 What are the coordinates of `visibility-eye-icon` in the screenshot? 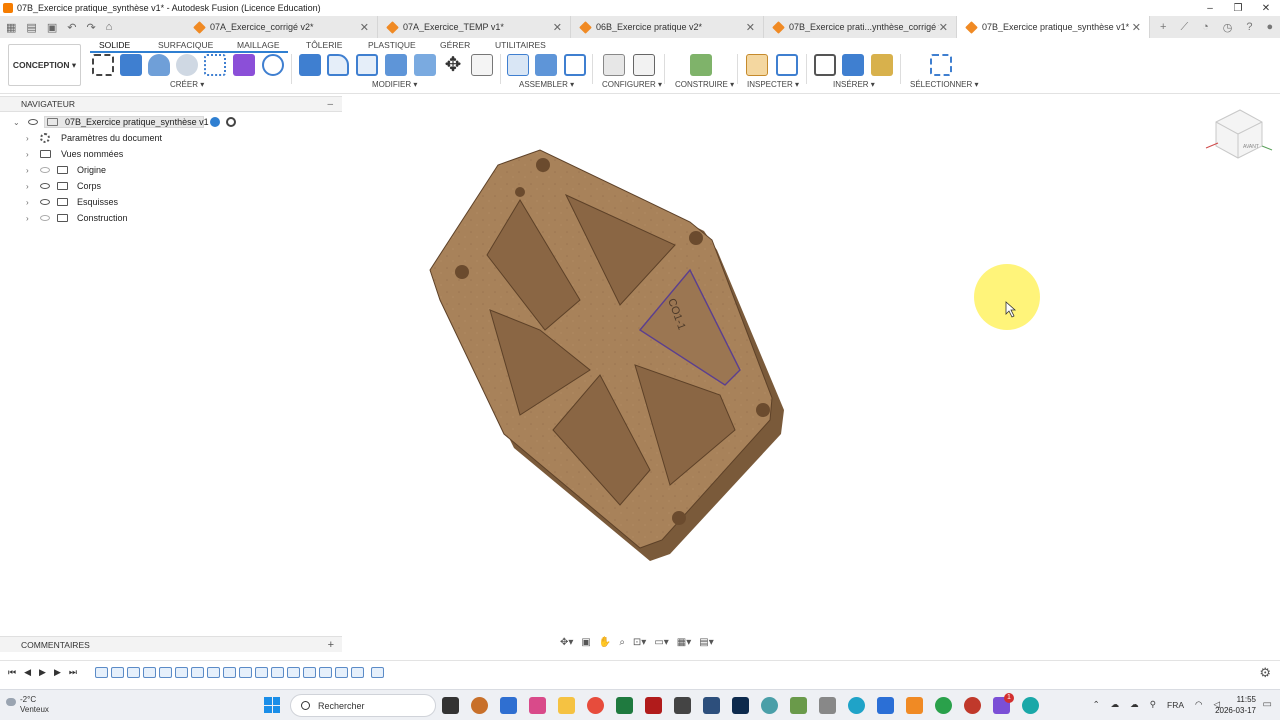 It's located at (45, 218).